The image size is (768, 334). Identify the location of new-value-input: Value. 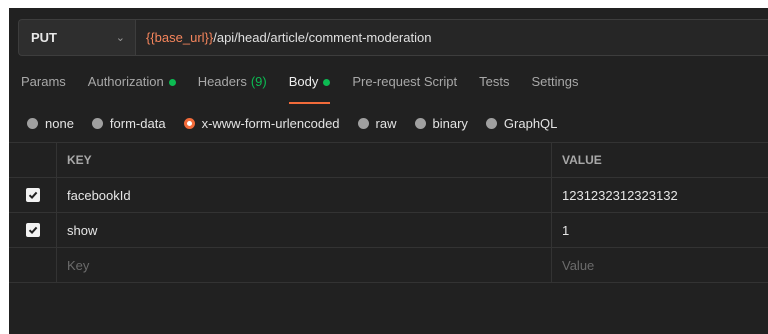
(660, 265).